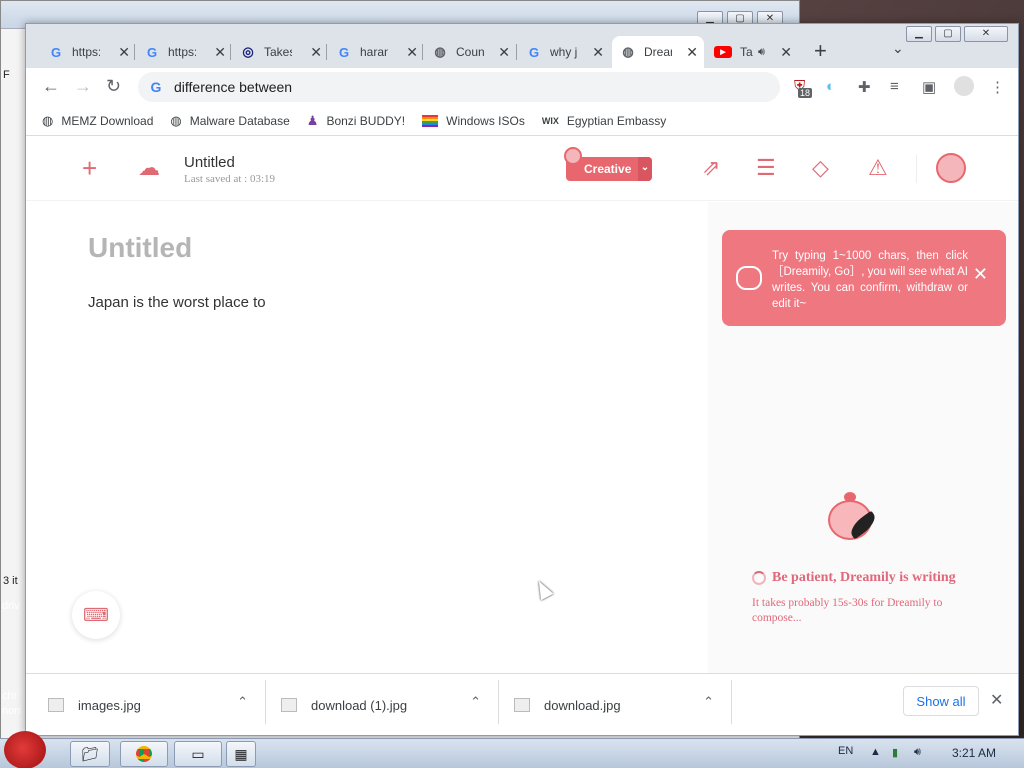 The width and height of the screenshot is (1024, 768). Describe the element at coordinates (512, 749) in the screenshot. I see `taskbar: 📁︎ ▭ ▦ EN ▲ ▮ 🔊︎ 3:21 AM` at that location.